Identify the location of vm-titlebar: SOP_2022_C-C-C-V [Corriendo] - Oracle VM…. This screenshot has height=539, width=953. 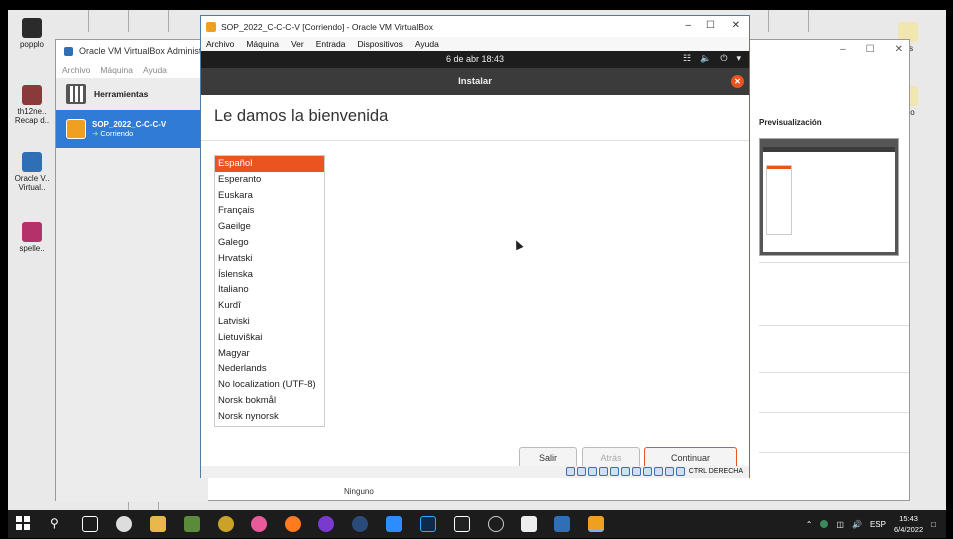
(475, 26).